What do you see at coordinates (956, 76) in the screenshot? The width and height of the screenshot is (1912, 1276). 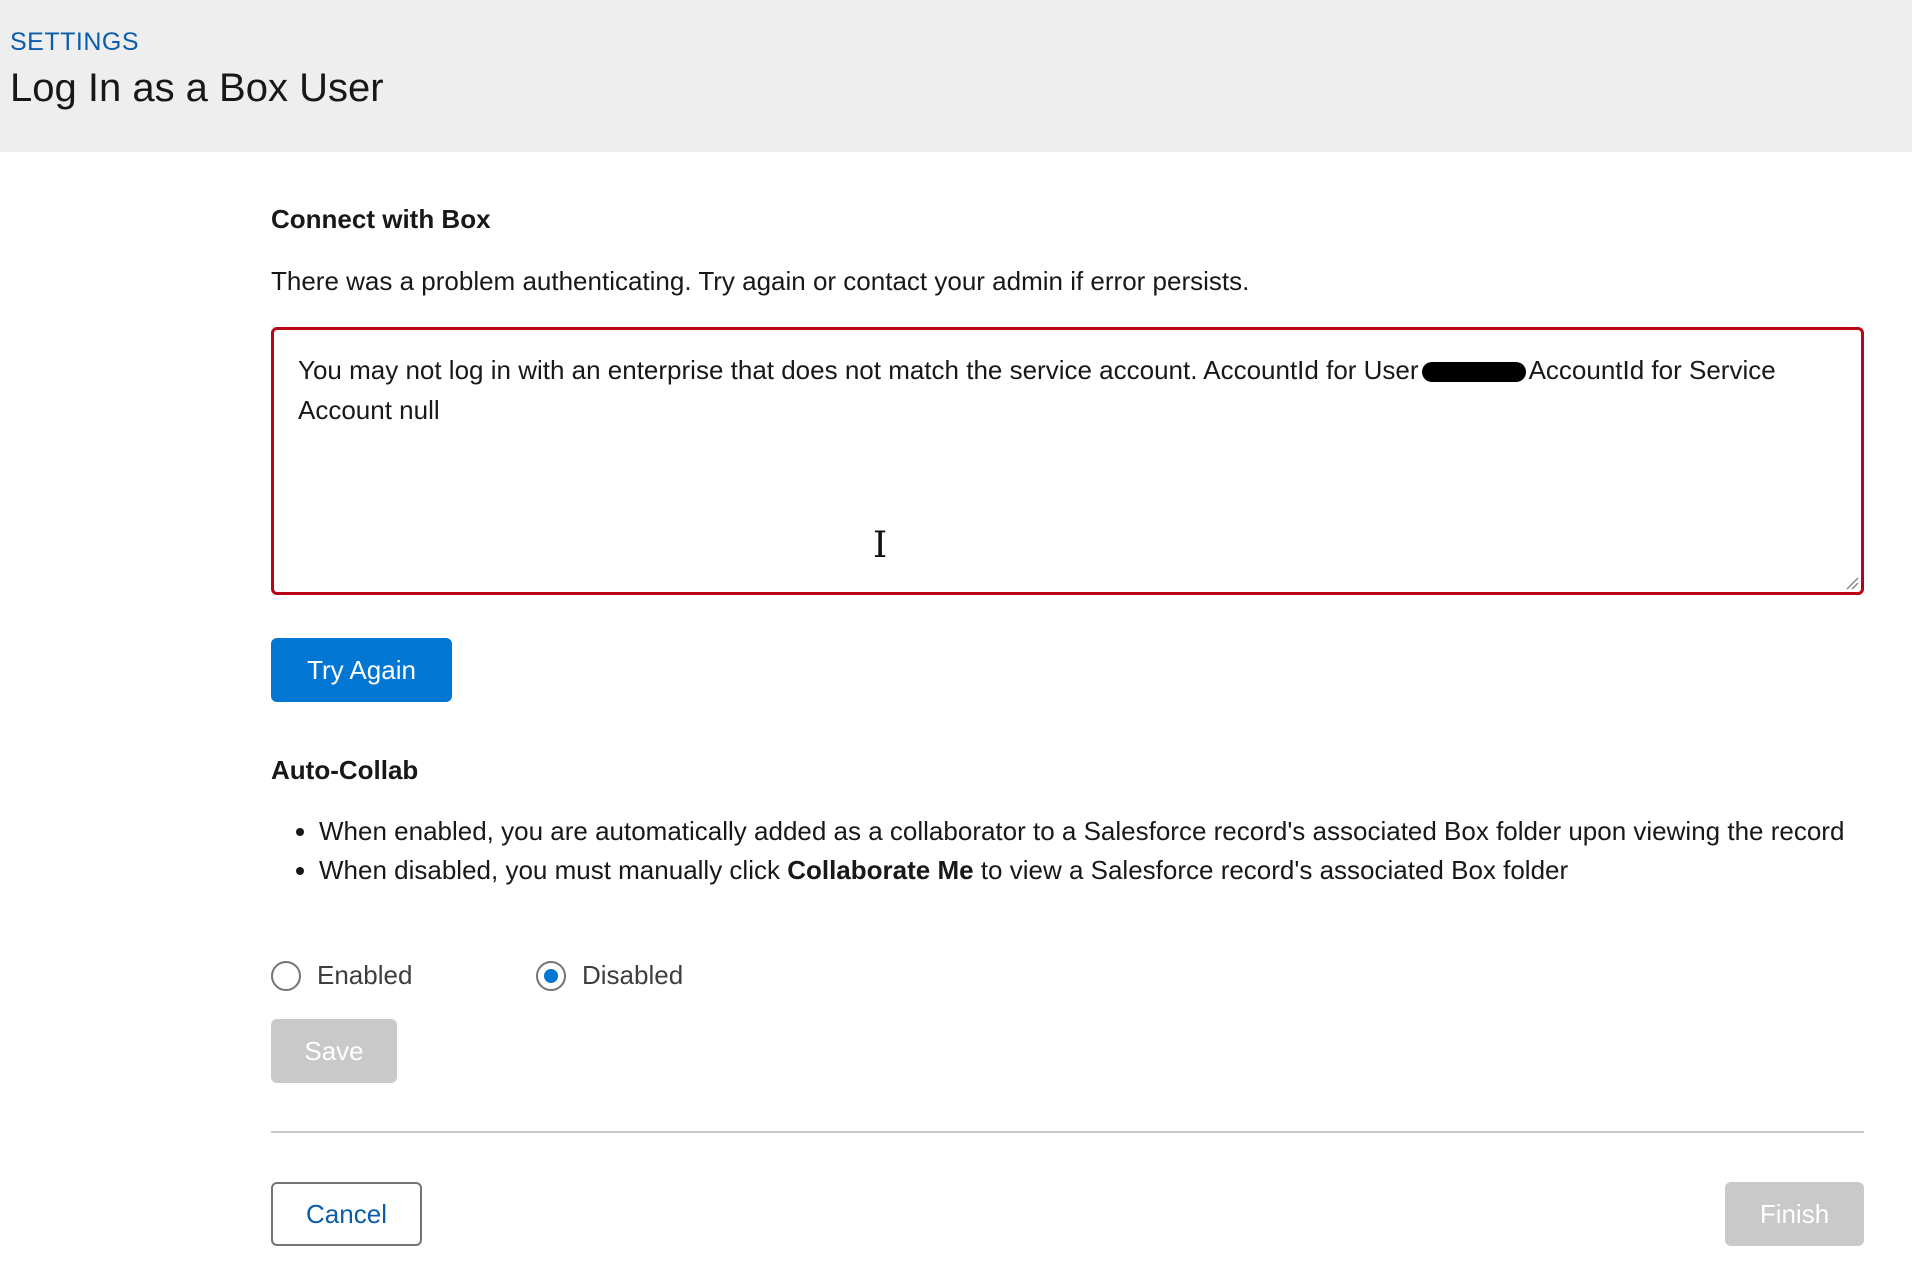 I see `page-header: SETTINGS Log In as a Box User` at bounding box center [956, 76].